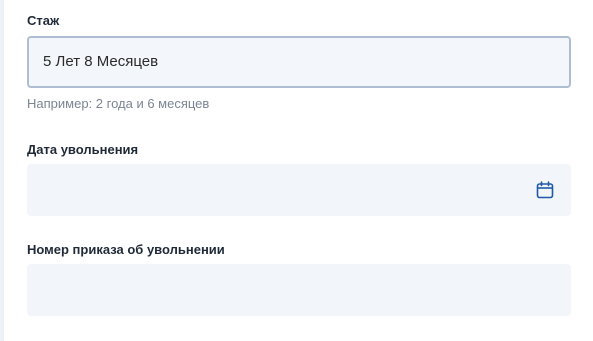 This screenshot has width=593, height=341. Describe the element at coordinates (299, 290) in the screenshot. I see `dismissal-order-field` at that location.